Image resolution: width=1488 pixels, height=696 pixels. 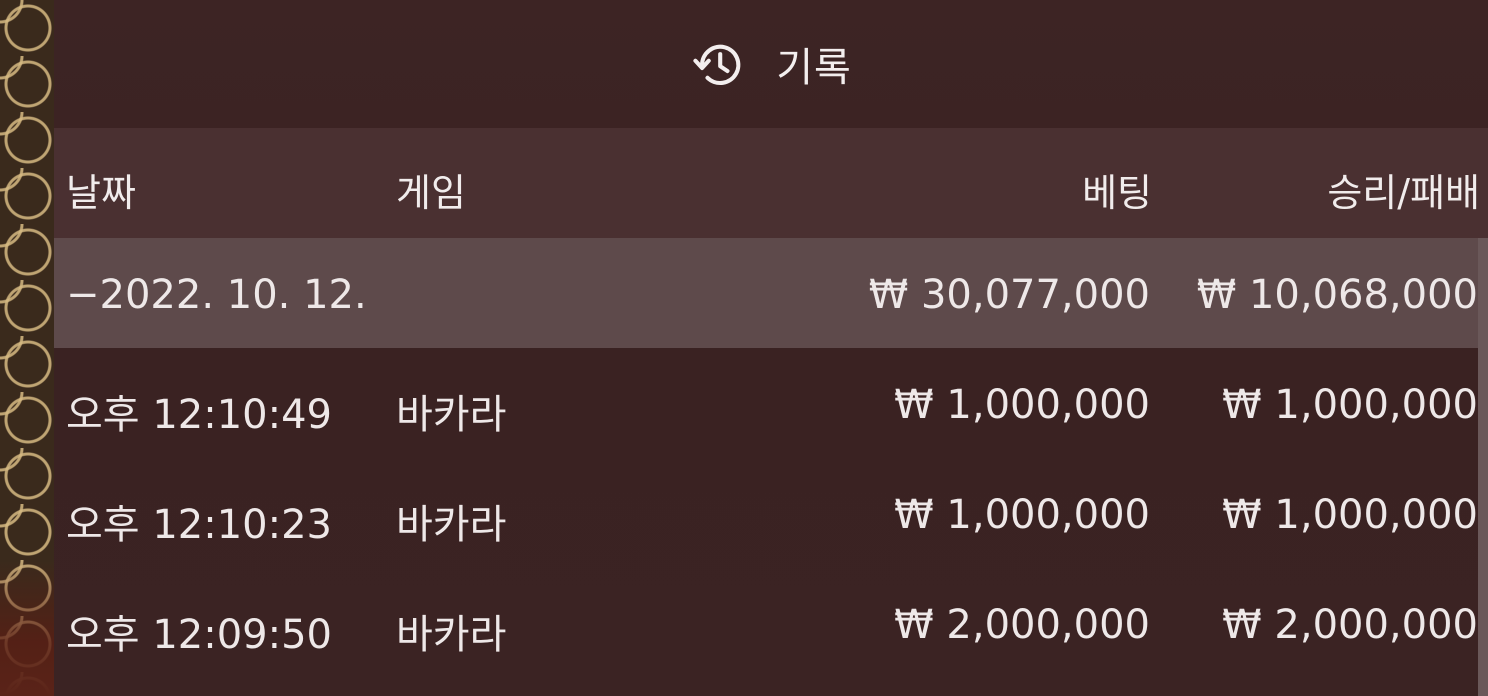 I want to click on history-icon, so click(x=717, y=65).